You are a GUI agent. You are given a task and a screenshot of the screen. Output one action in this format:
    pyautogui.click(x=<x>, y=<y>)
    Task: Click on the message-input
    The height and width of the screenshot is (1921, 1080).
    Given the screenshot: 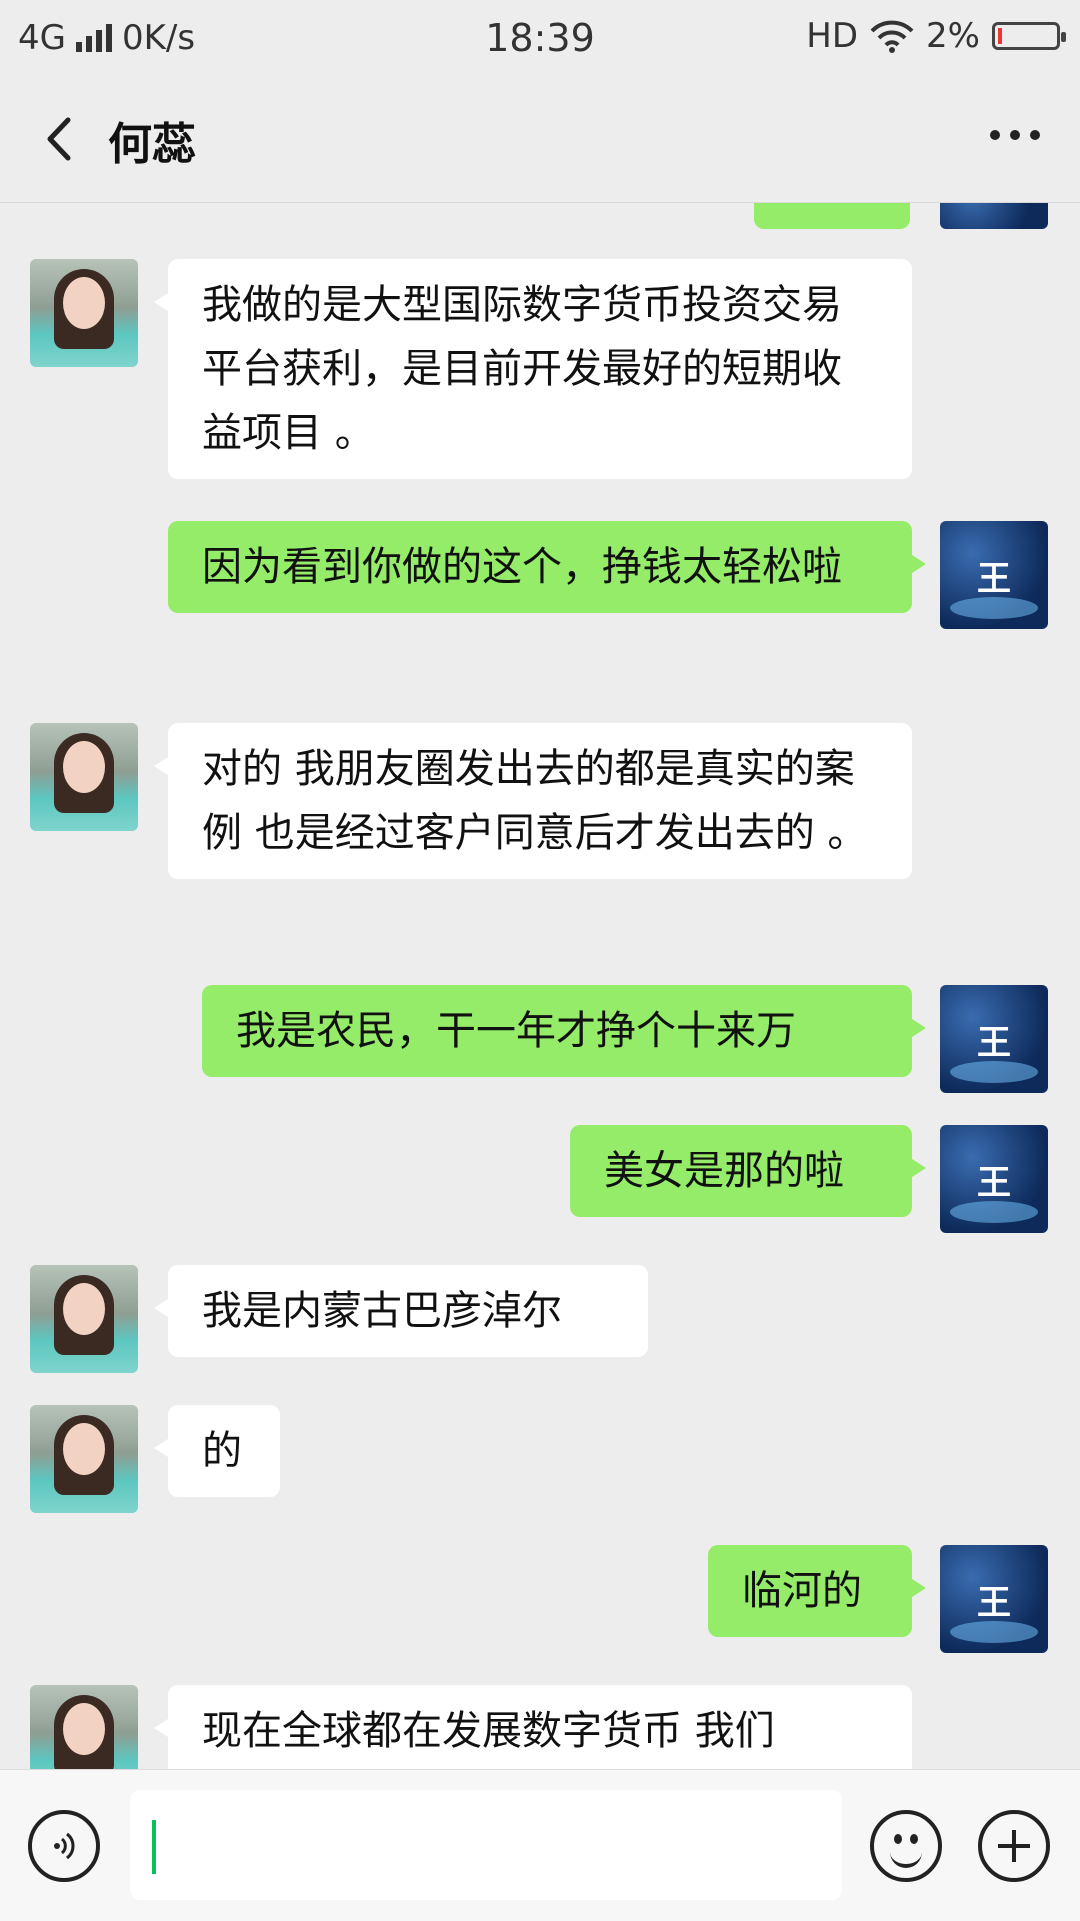 What is the action you would take?
    pyautogui.click(x=486, y=1845)
    